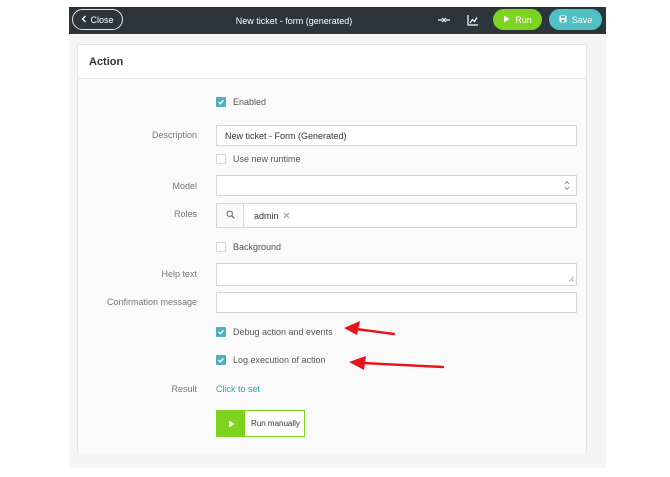 The width and height of the screenshot is (670, 477). What do you see at coordinates (283, 332) in the screenshot?
I see `debug-label: Debug action and events` at bounding box center [283, 332].